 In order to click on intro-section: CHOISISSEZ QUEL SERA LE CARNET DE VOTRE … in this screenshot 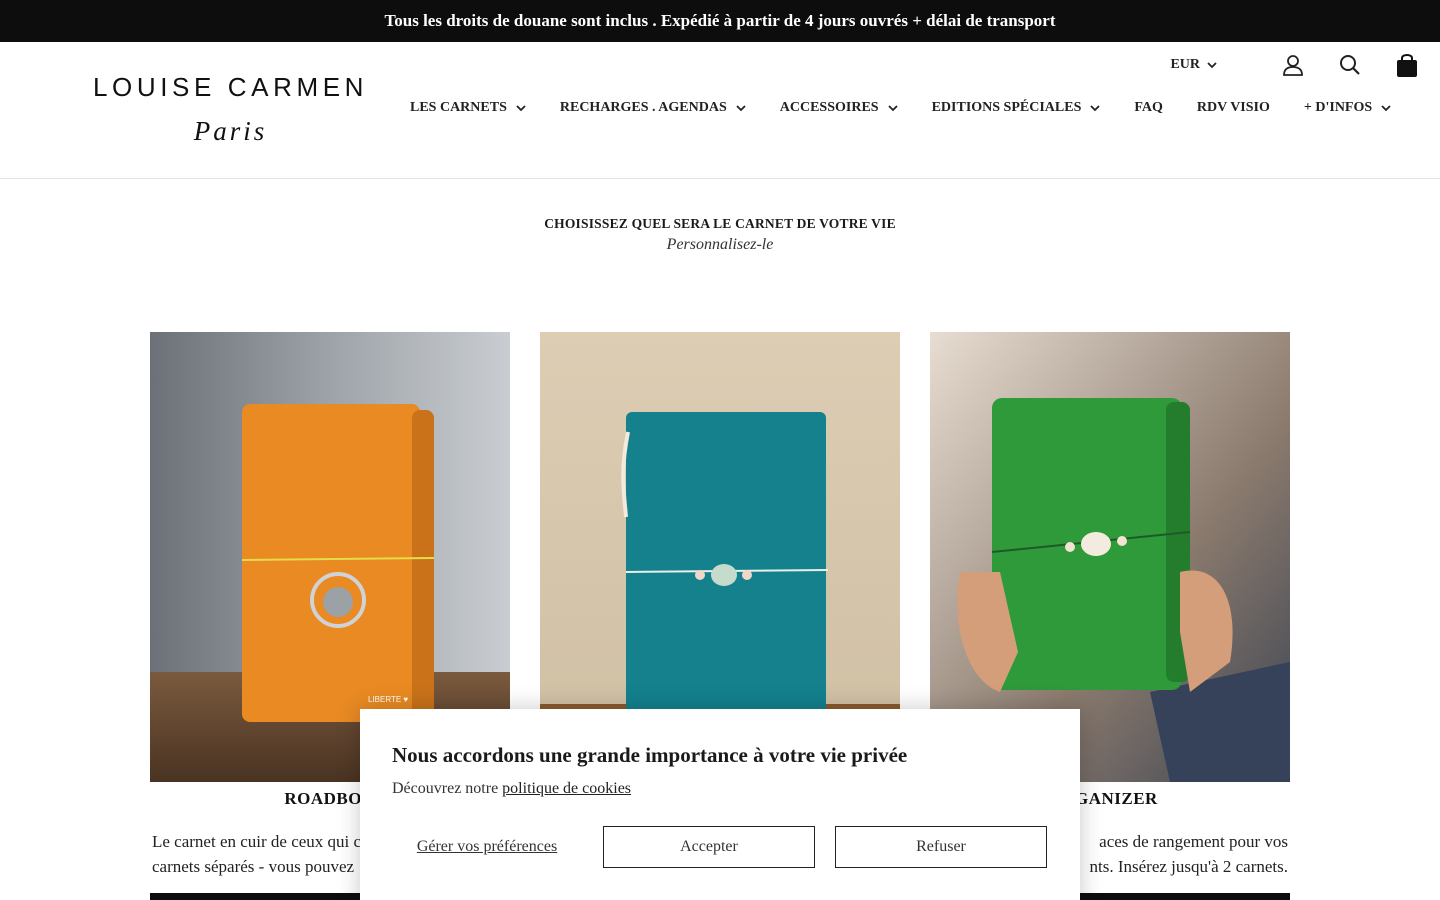, I will do `click(720, 235)`.